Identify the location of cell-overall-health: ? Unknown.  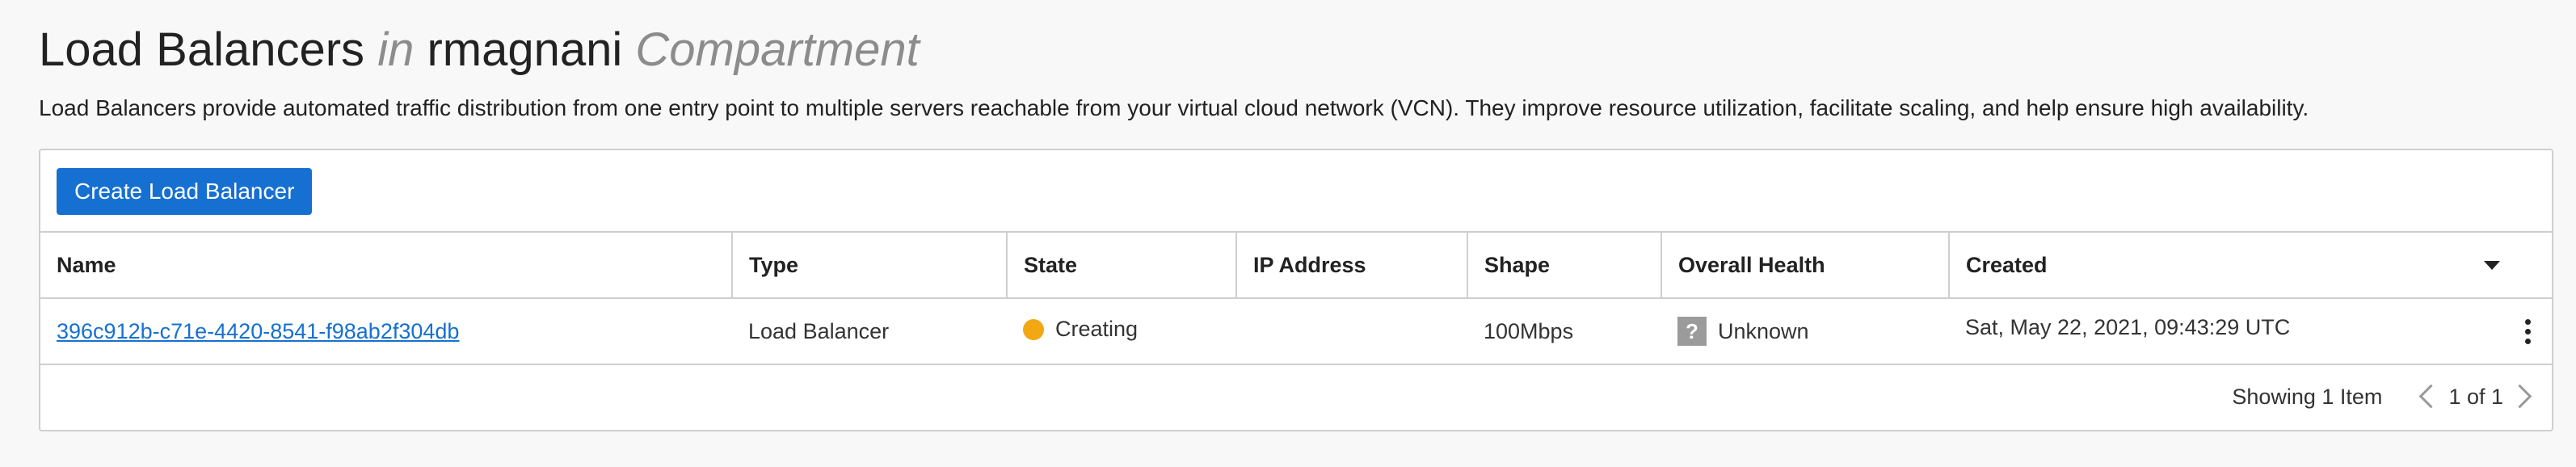
(1805, 332).